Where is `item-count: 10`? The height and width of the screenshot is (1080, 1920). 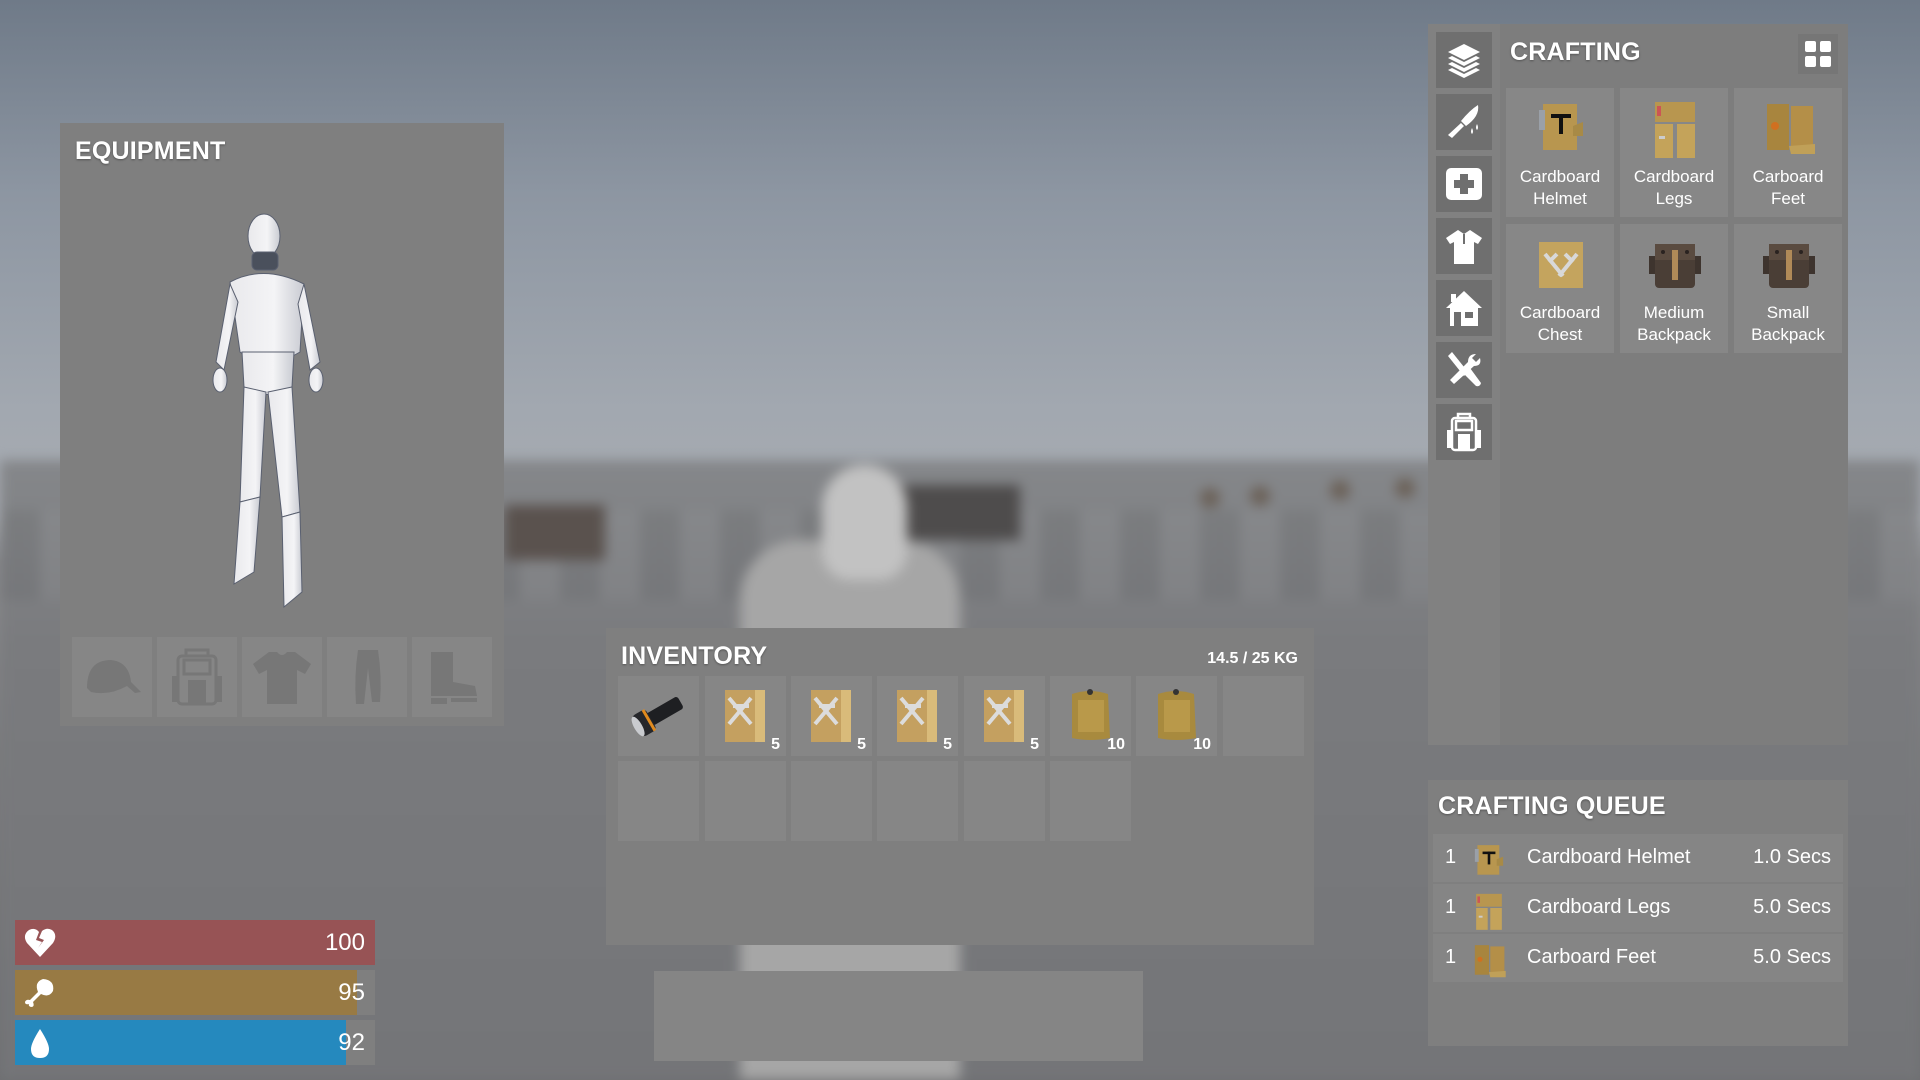
item-count: 10 is located at coordinates (1116, 744).